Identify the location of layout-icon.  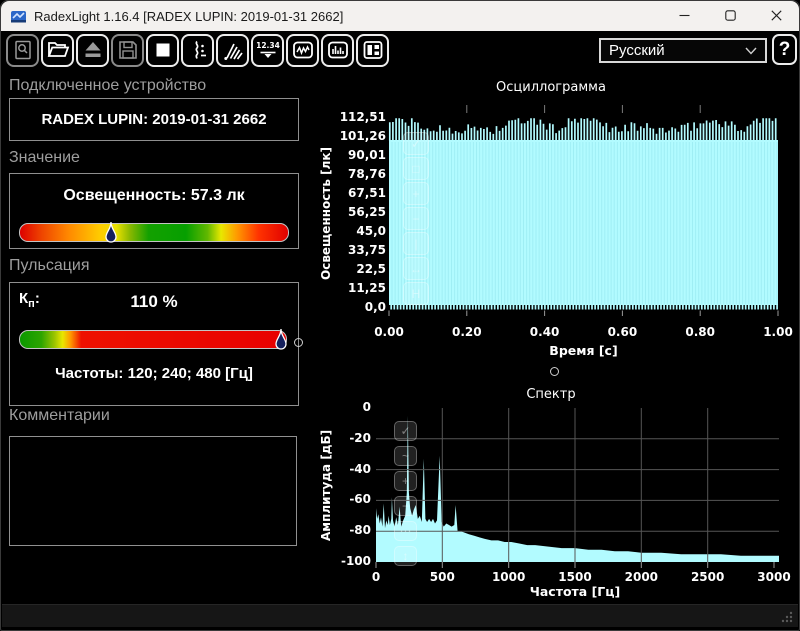
(372, 50).